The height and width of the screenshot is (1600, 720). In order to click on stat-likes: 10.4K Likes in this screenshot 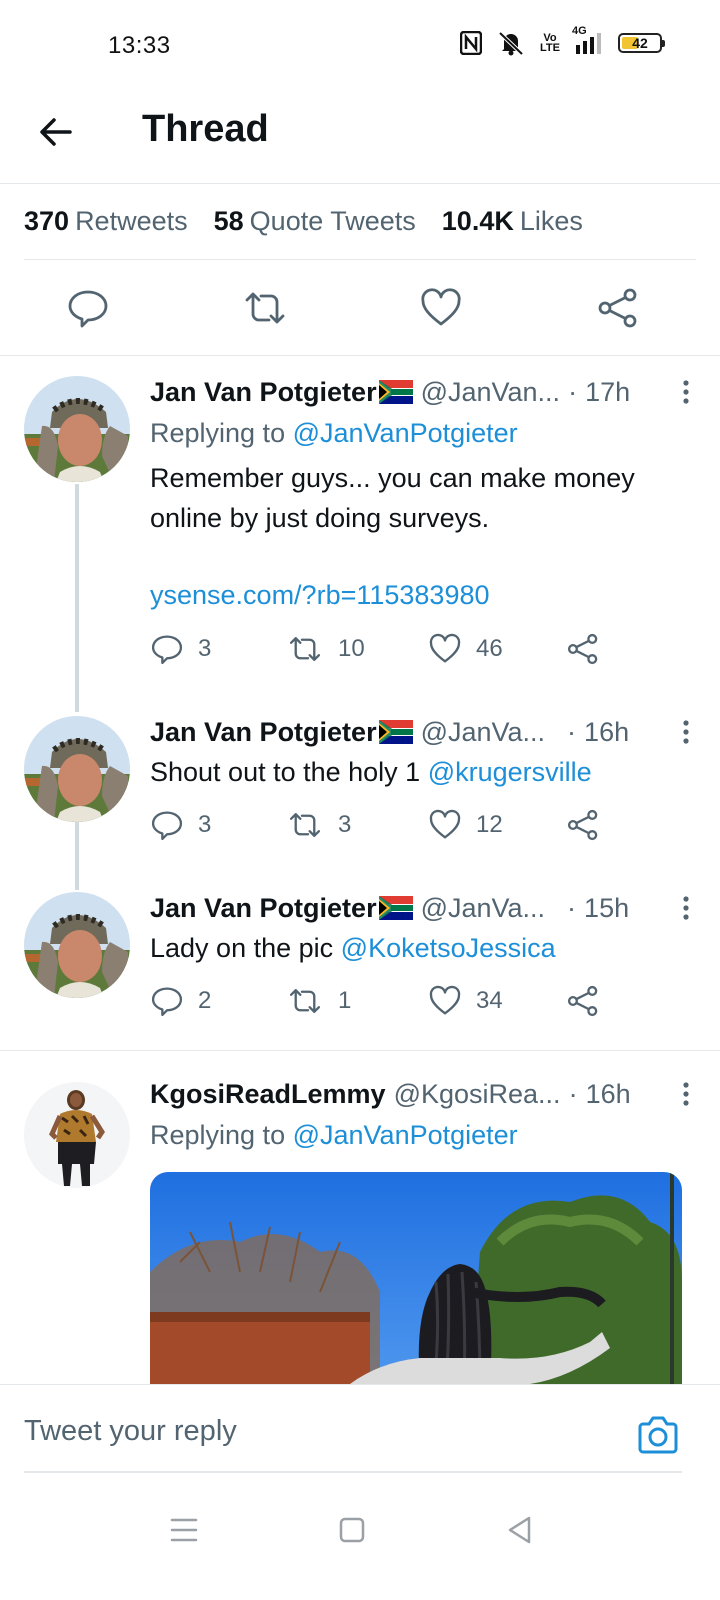, I will do `click(512, 221)`.